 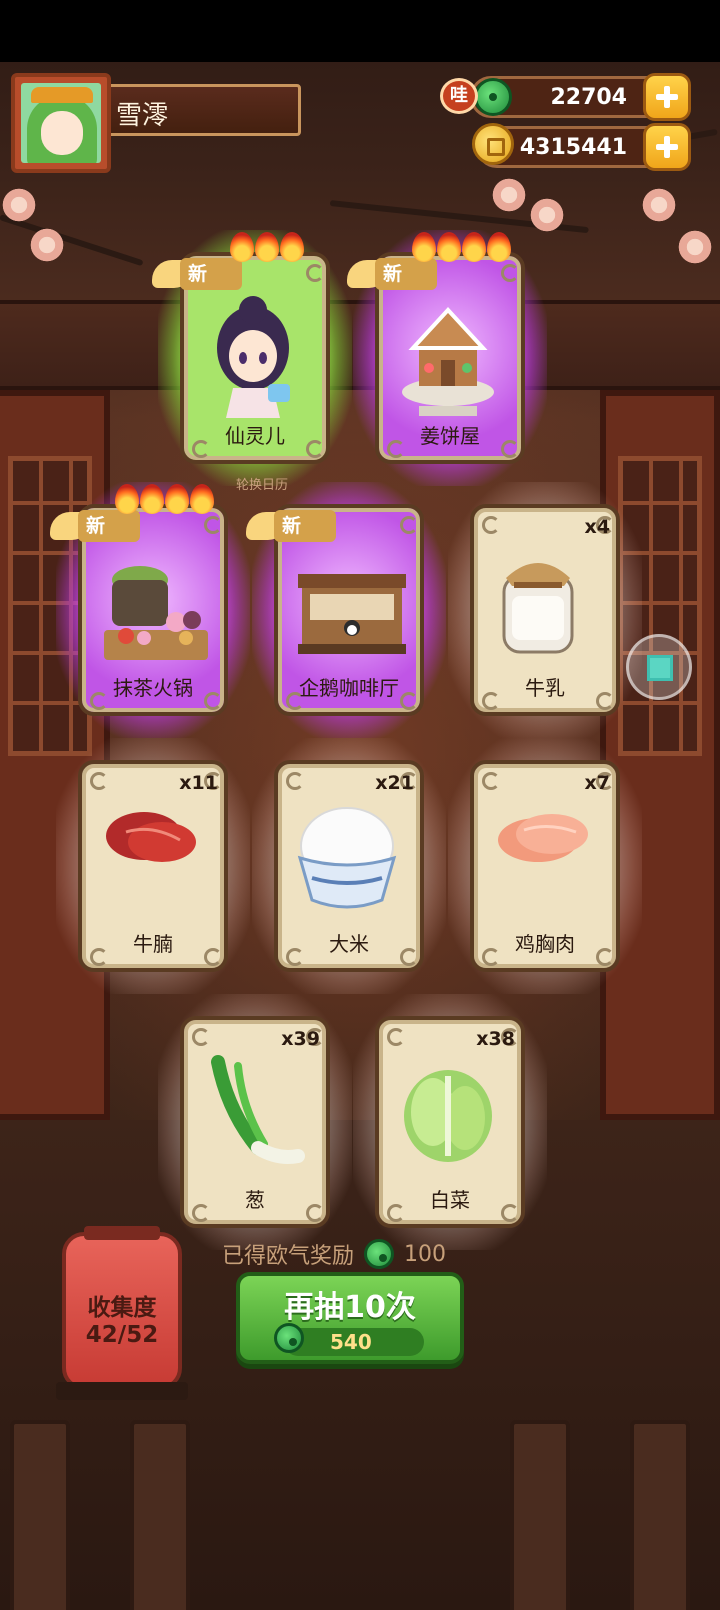 What do you see at coordinates (142, 116) in the screenshot?
I see `player-name: 雪澪` at bounding box center [142, 116].